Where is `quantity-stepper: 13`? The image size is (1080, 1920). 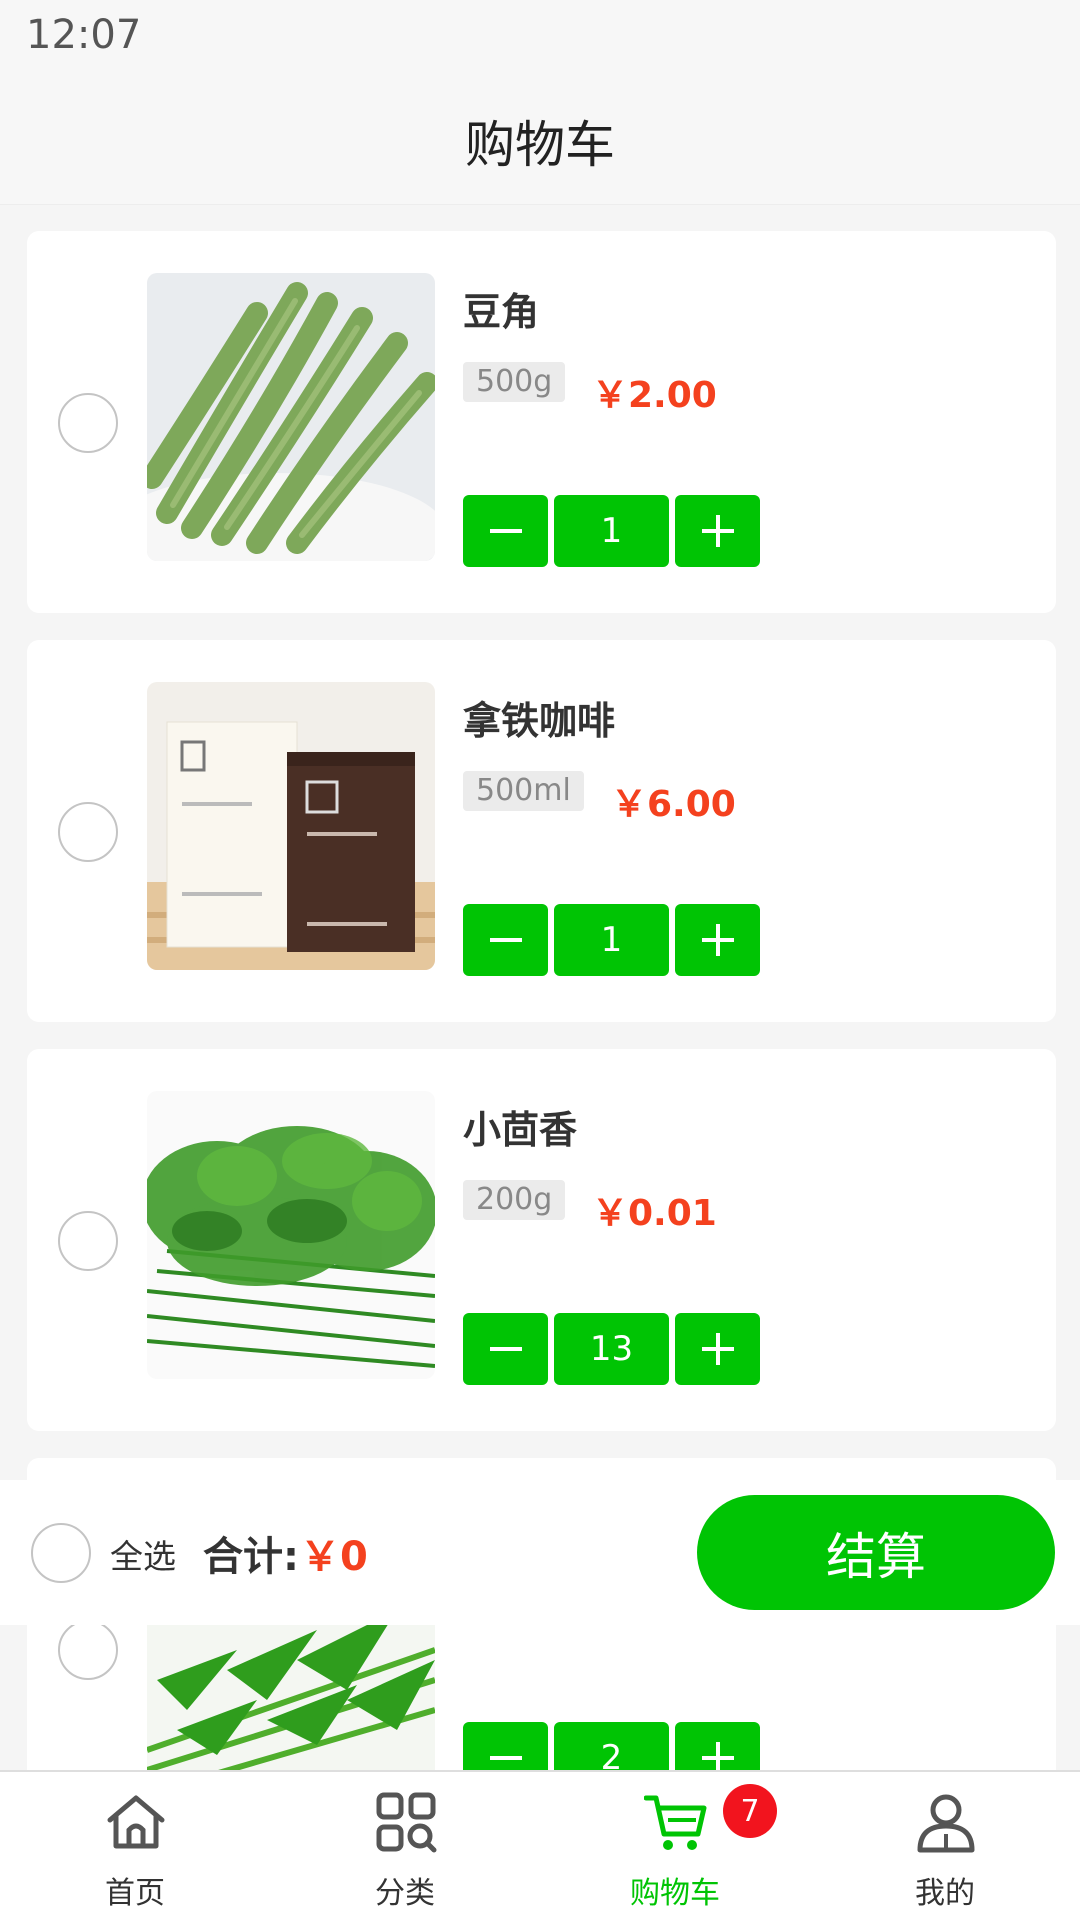
quantity-stepper: 13 is located at coordinates (611, 1349).